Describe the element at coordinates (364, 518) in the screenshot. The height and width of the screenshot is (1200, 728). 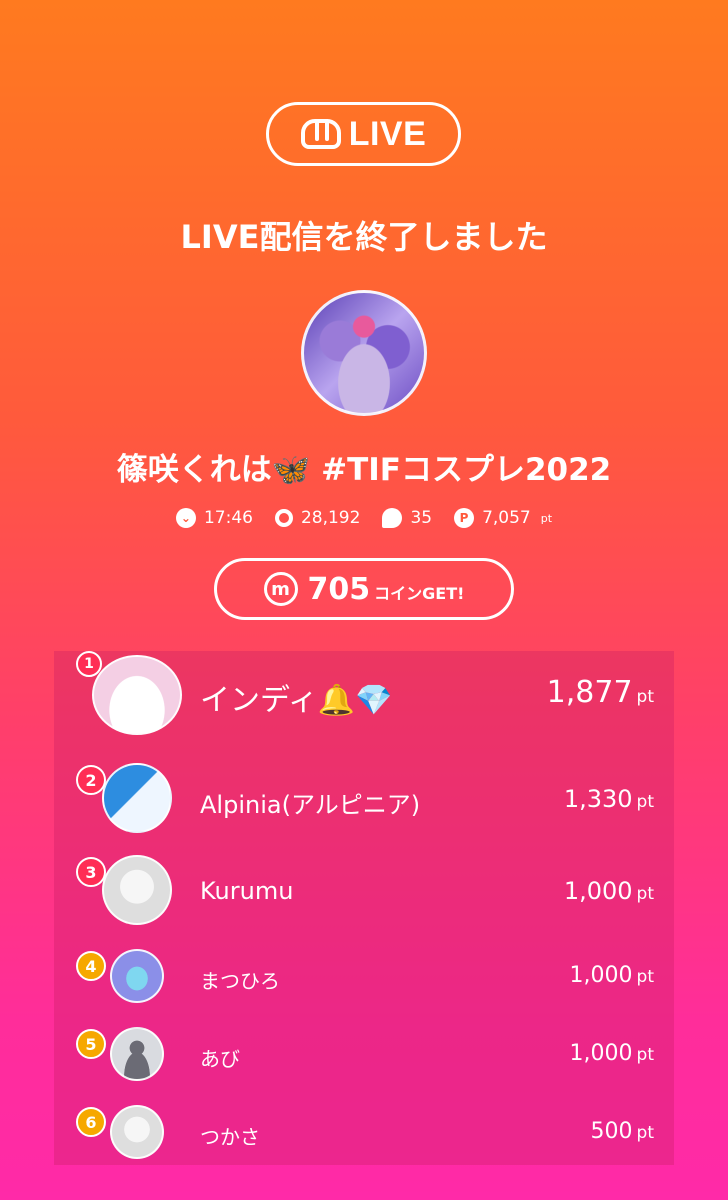
I see `stream-stats: ⌄ 17:46 28,192 35 P 7,057 pt` at that location.